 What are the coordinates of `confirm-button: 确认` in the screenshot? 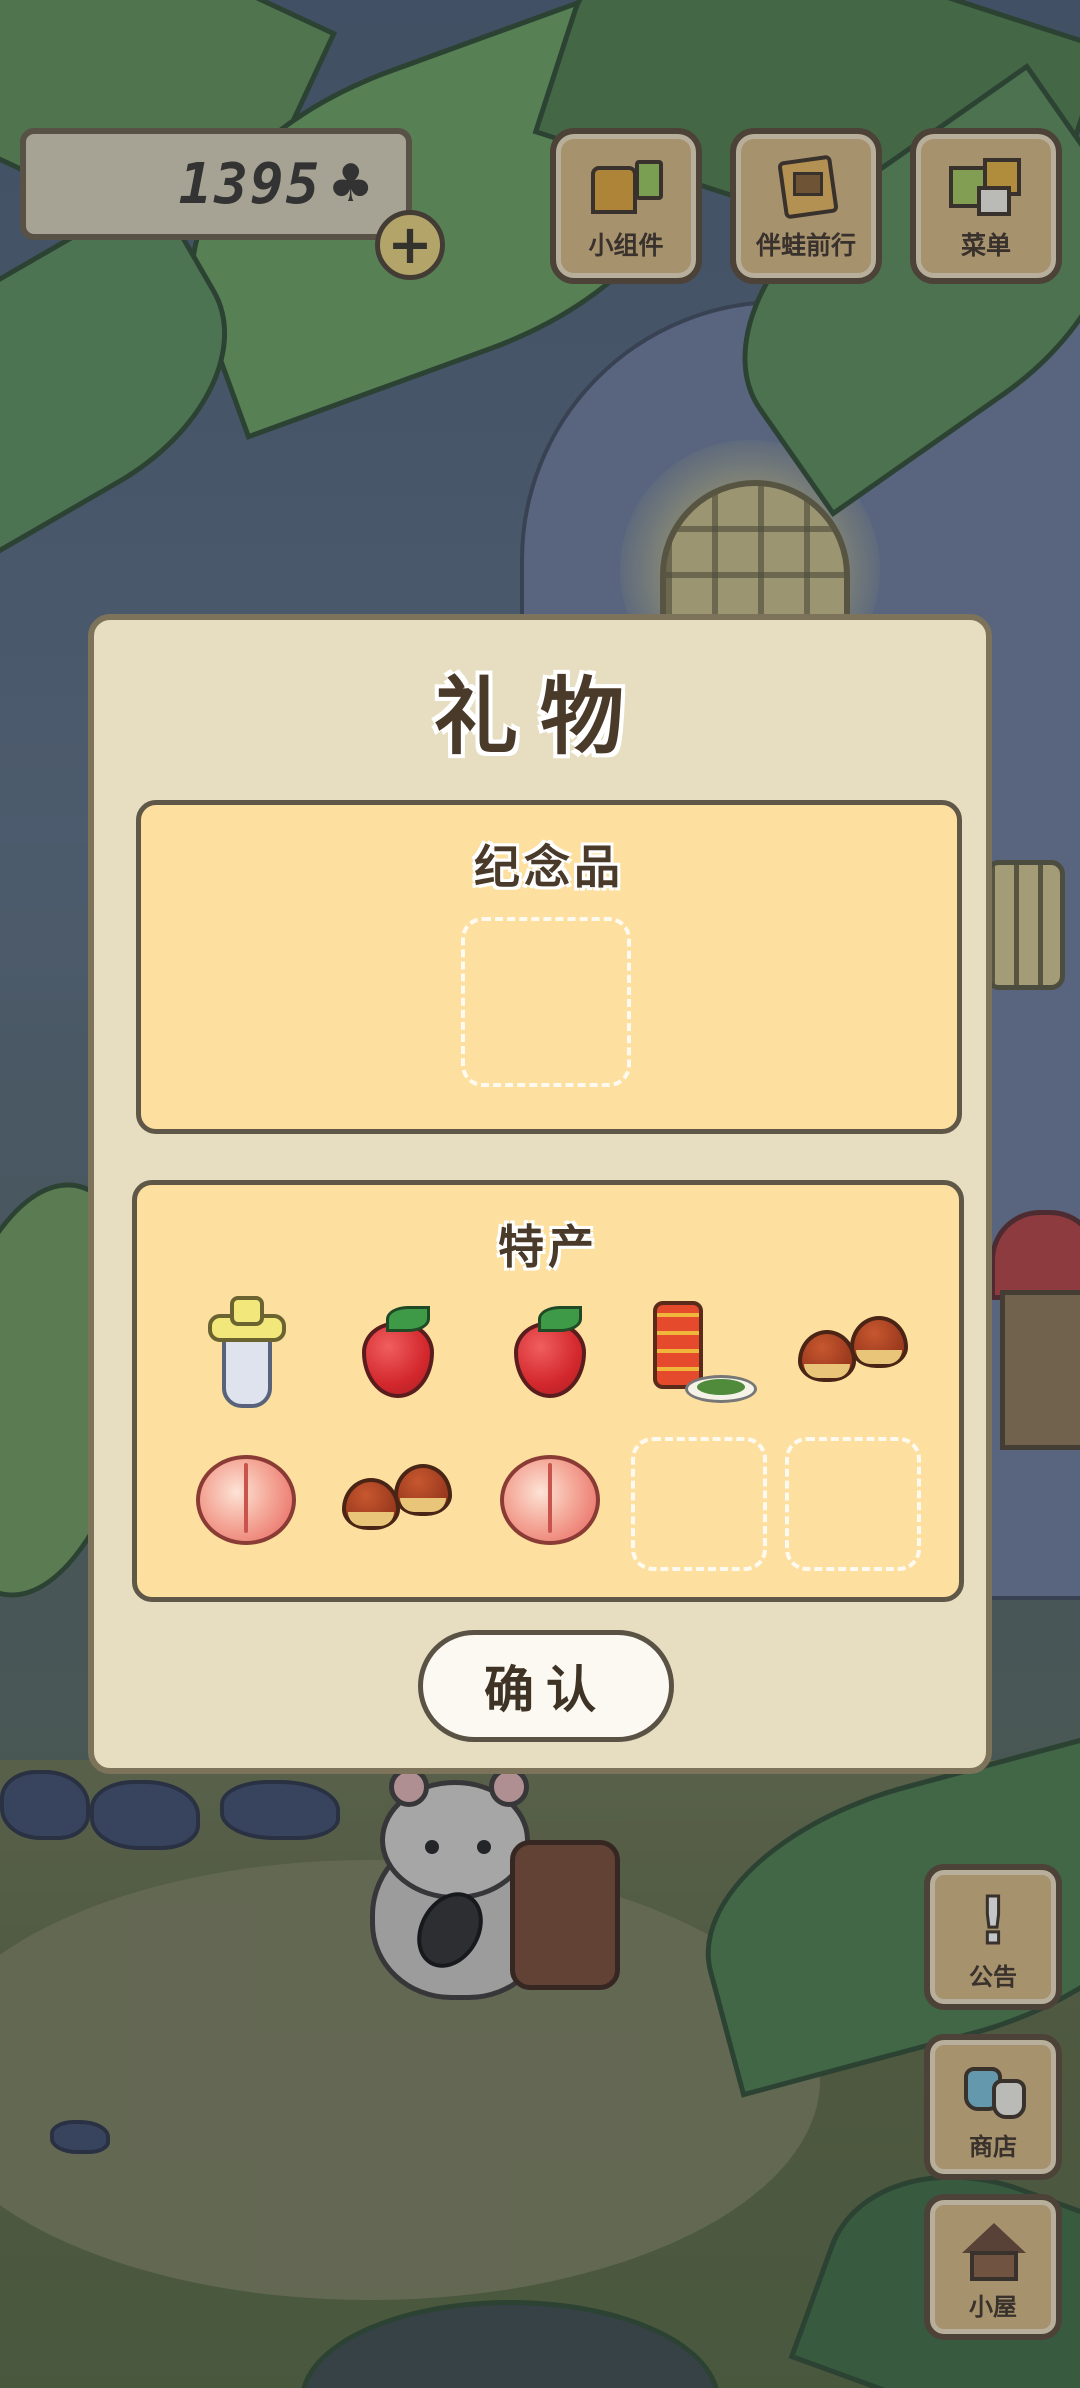 It's located at (546, 1686).